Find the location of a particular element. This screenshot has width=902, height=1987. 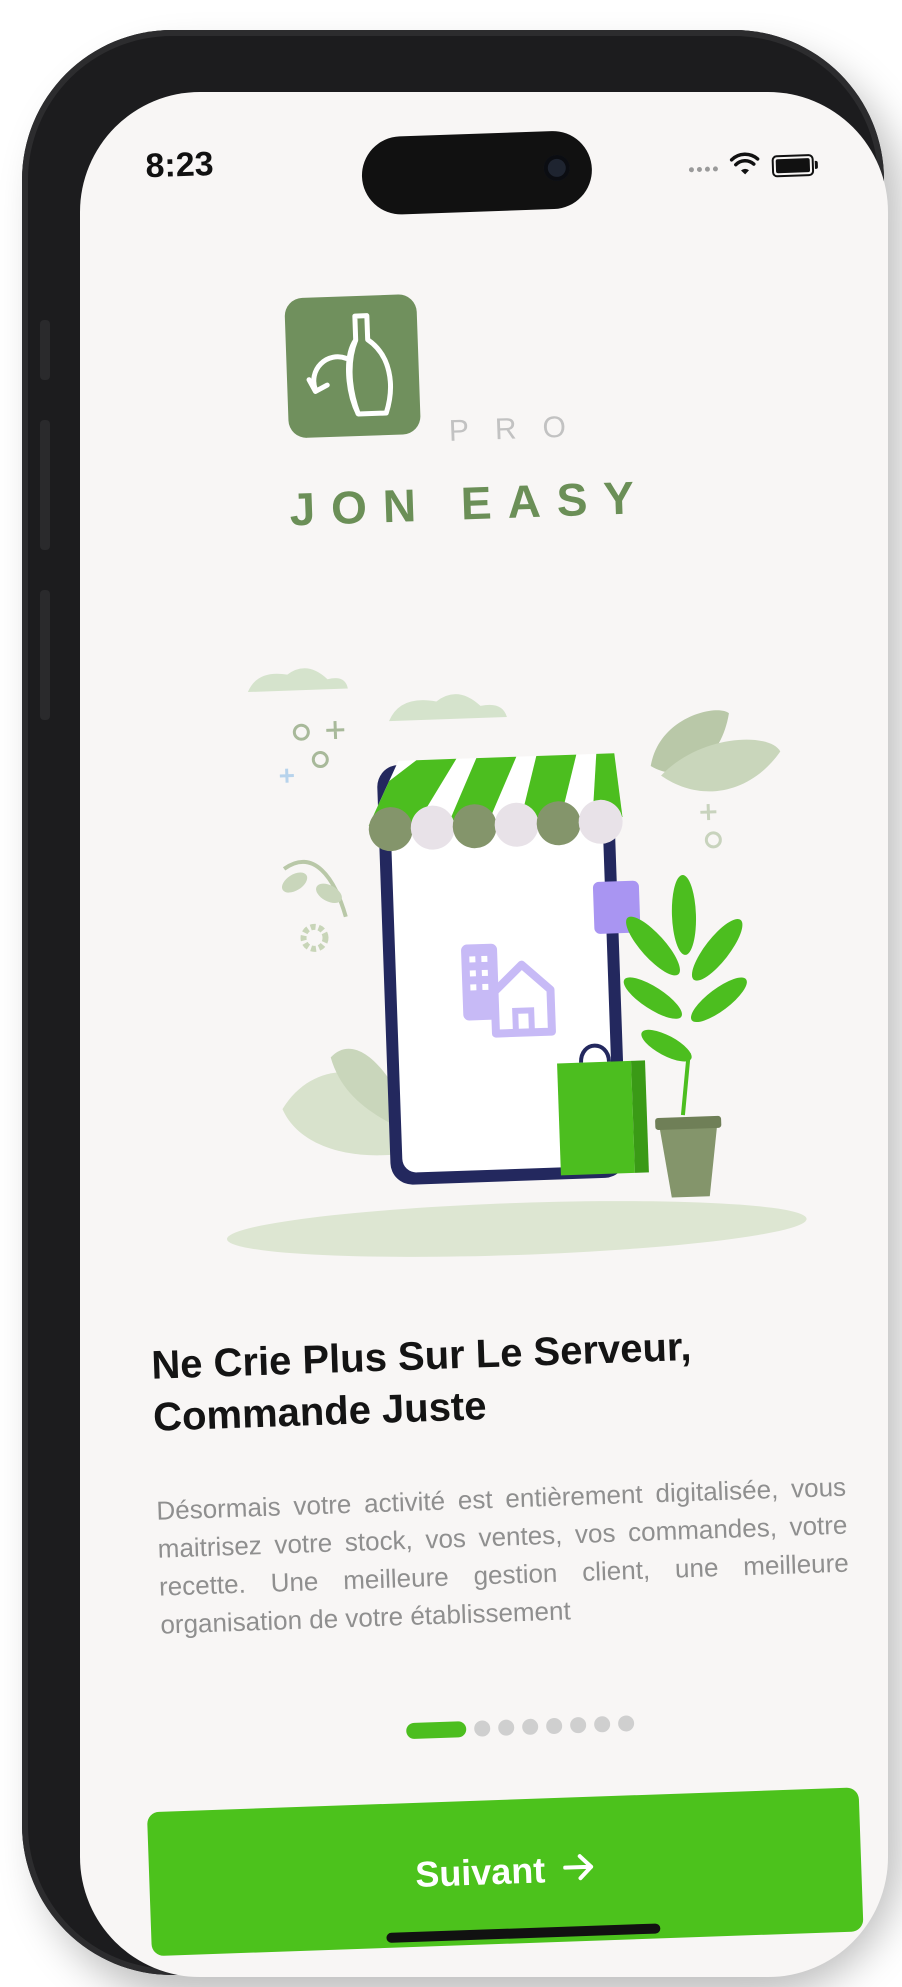

camera-icon is located at coordinates (557, 168).